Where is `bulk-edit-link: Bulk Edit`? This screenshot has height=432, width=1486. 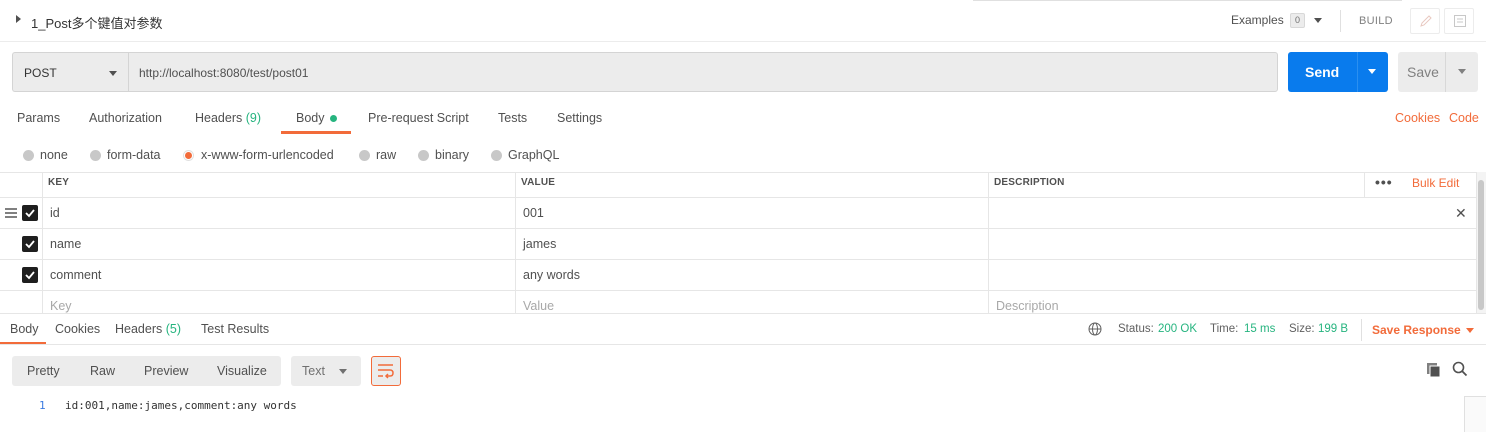 bulk-edit-link: Bulk Edit is located at coordinates (1435, 183).